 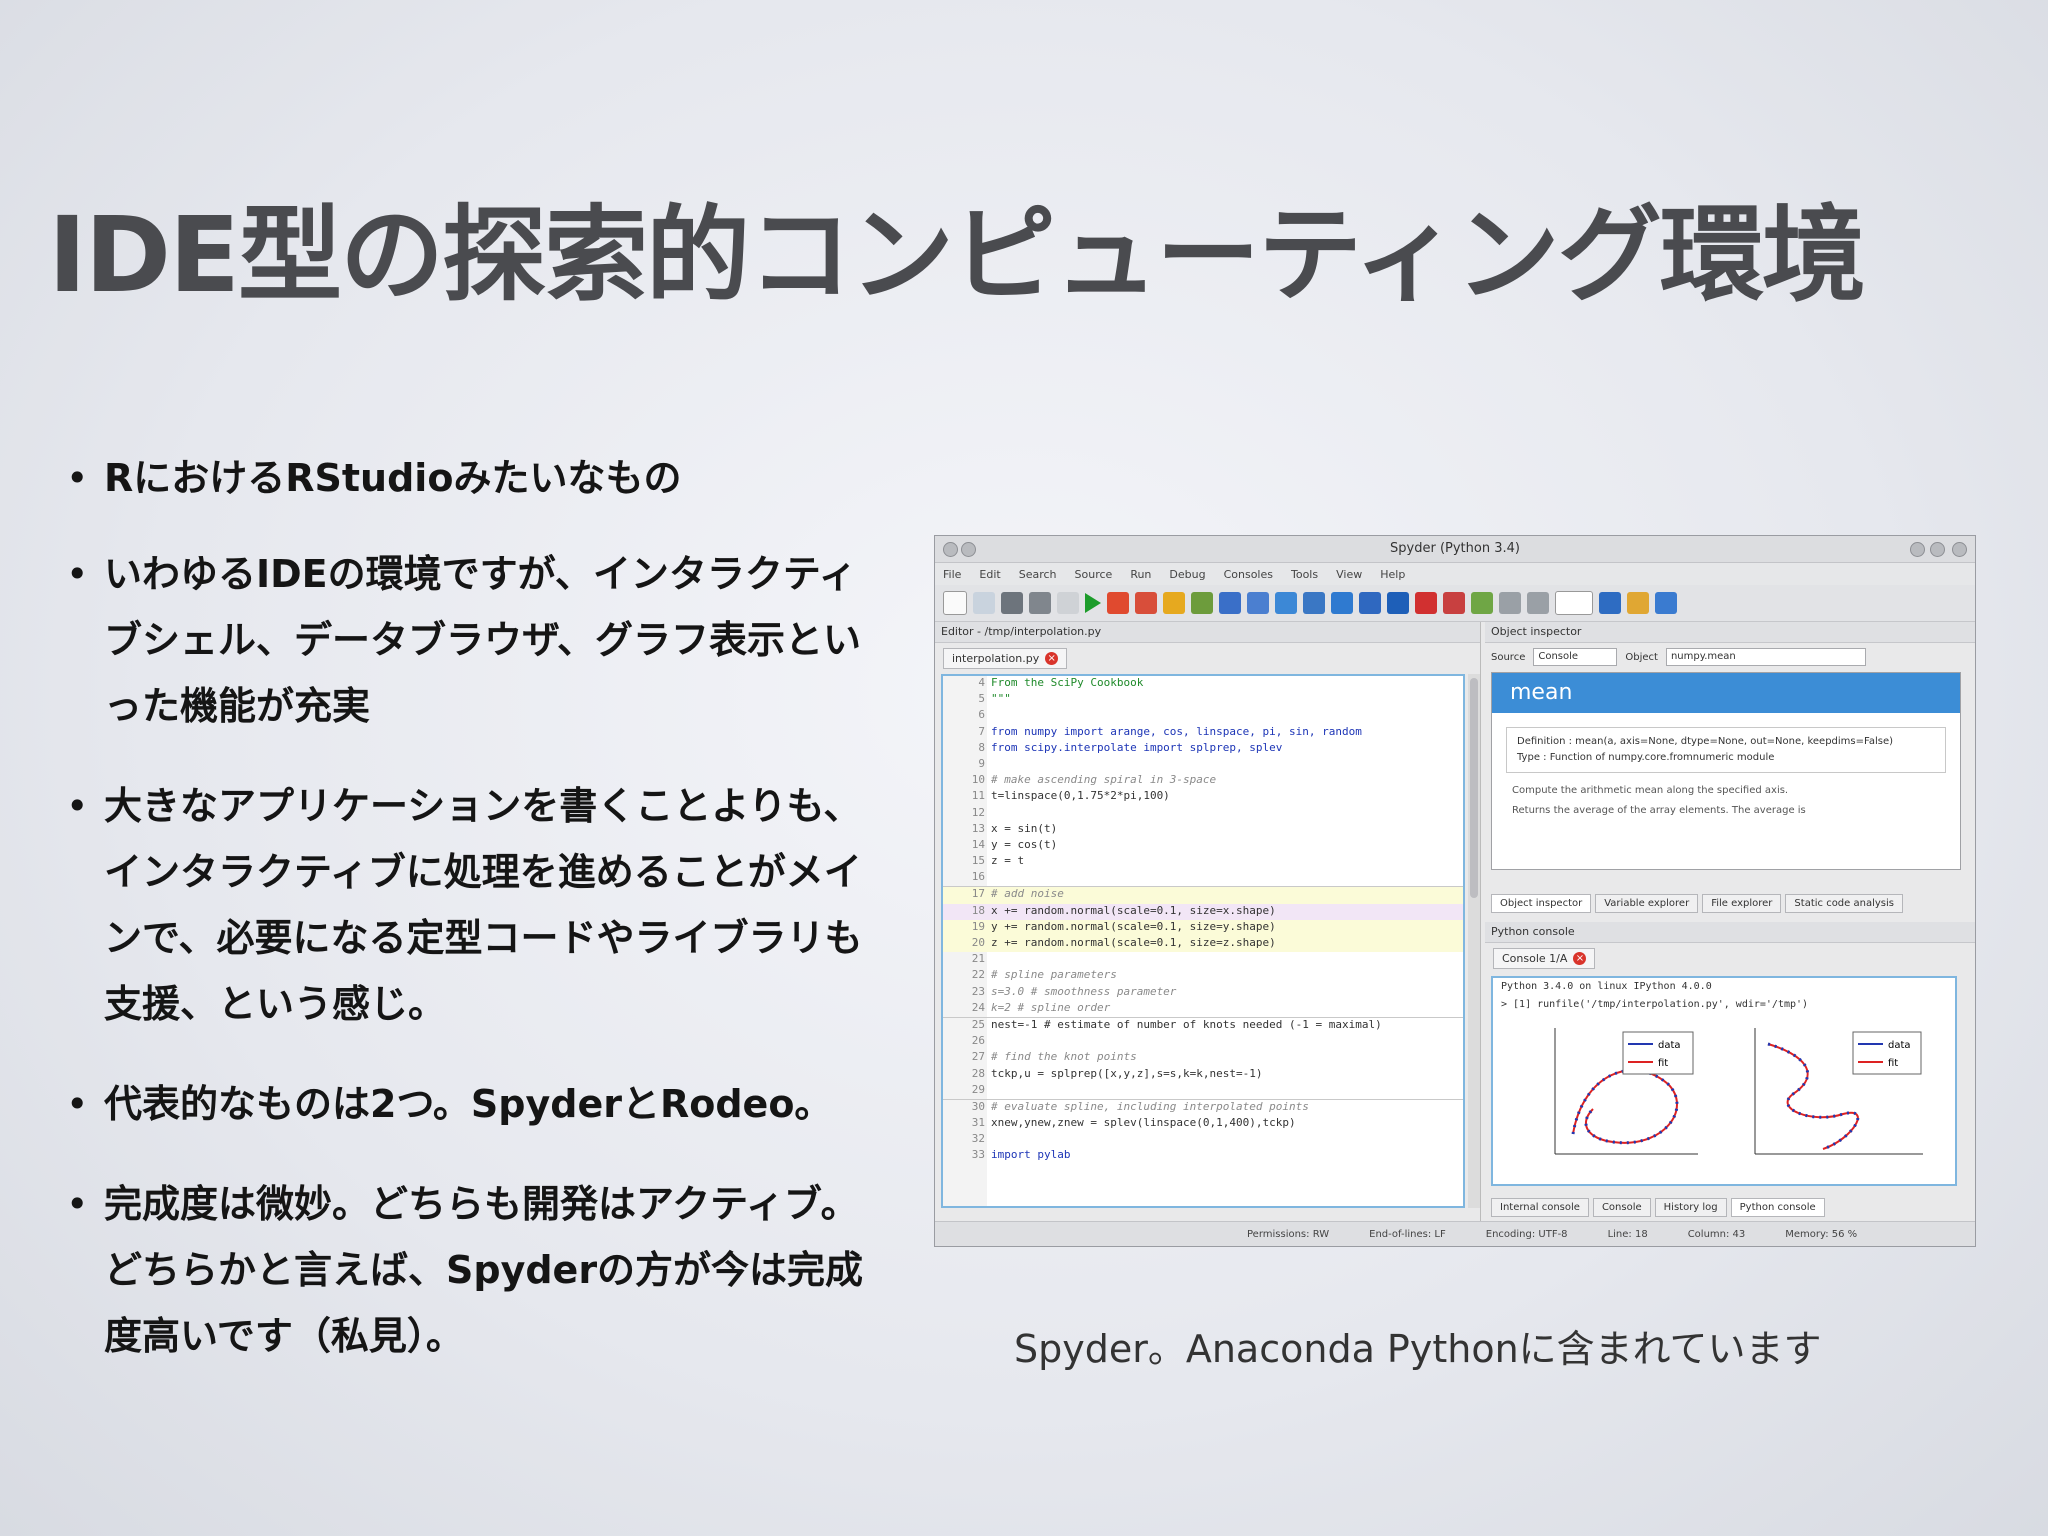 What do you see at coordinates (1370, 603) in the screenshot?
I see `stop-debug-icon` at bounding box center [1370, 603].